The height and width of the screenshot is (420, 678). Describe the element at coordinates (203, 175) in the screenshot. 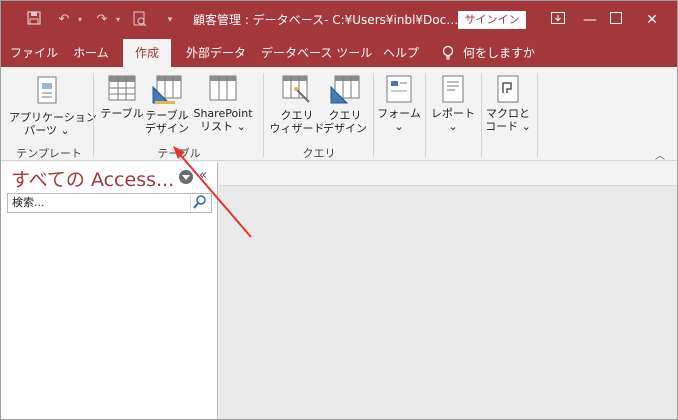

I see `nav-pane-collapse-icon: «` at that location.